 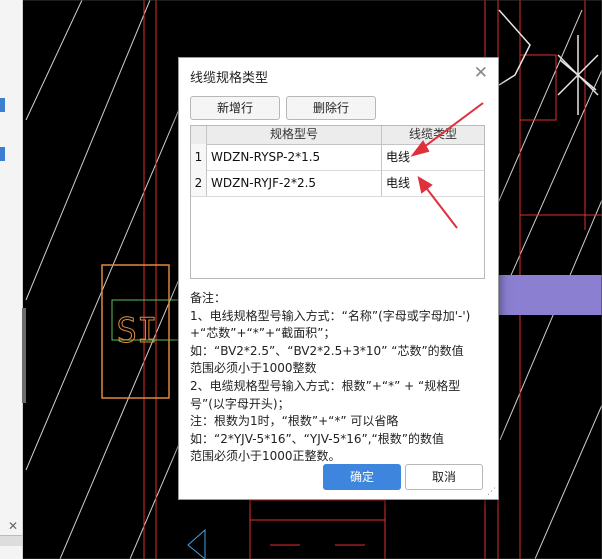 What do you see at coordinates (330, 315) in the screenshot?
I see `note-line: 1、电线规格型号输入方式：“名称”(字母或字母加'-')` at bounding box center [330, 315].